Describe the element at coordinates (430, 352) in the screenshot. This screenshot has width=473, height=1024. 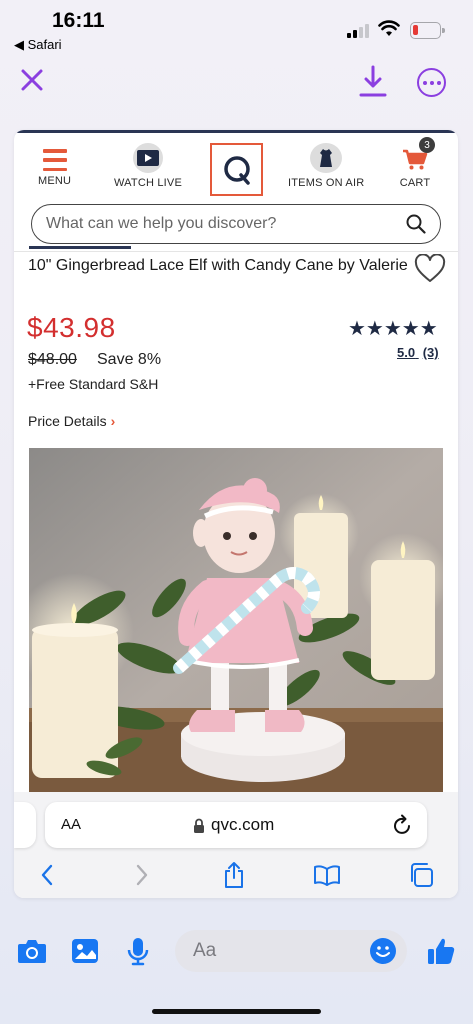
I see `review-count: (3)` at that location.